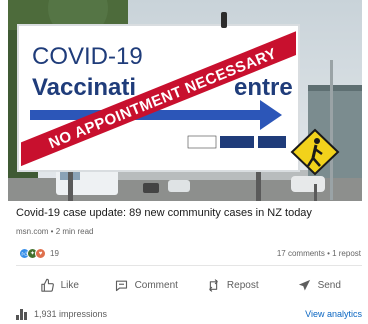 This screenshot has height=324, width=368. What do you see at coordinates (242, 285) in the screenshot?
I see `repost-label: Repost` at bounding box center [242, 285].